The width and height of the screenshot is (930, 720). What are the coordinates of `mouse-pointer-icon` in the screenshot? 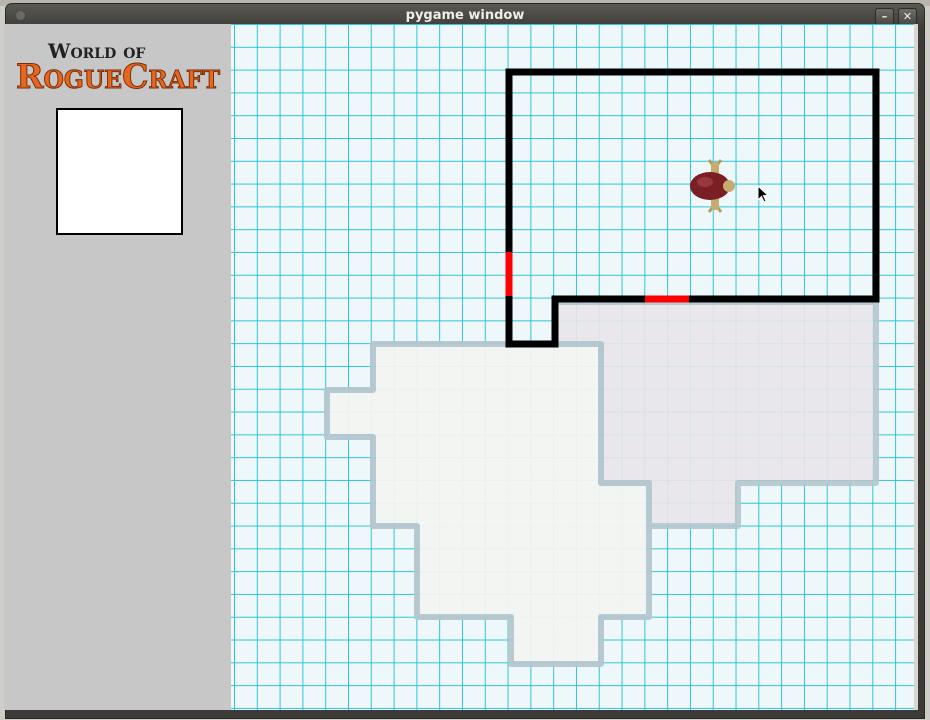 It's located at (763, 194).